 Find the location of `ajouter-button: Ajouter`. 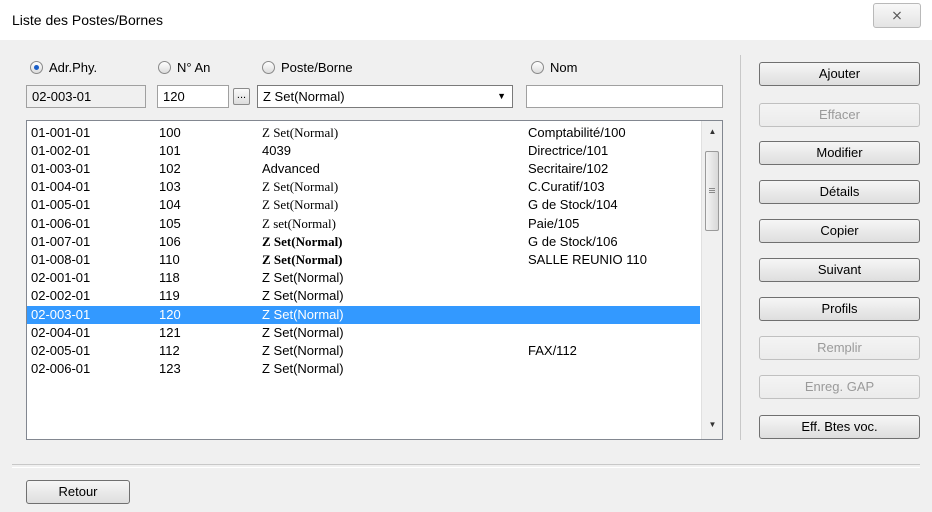

ajouter-button: Ajouter is located at coordinates (839, 74).